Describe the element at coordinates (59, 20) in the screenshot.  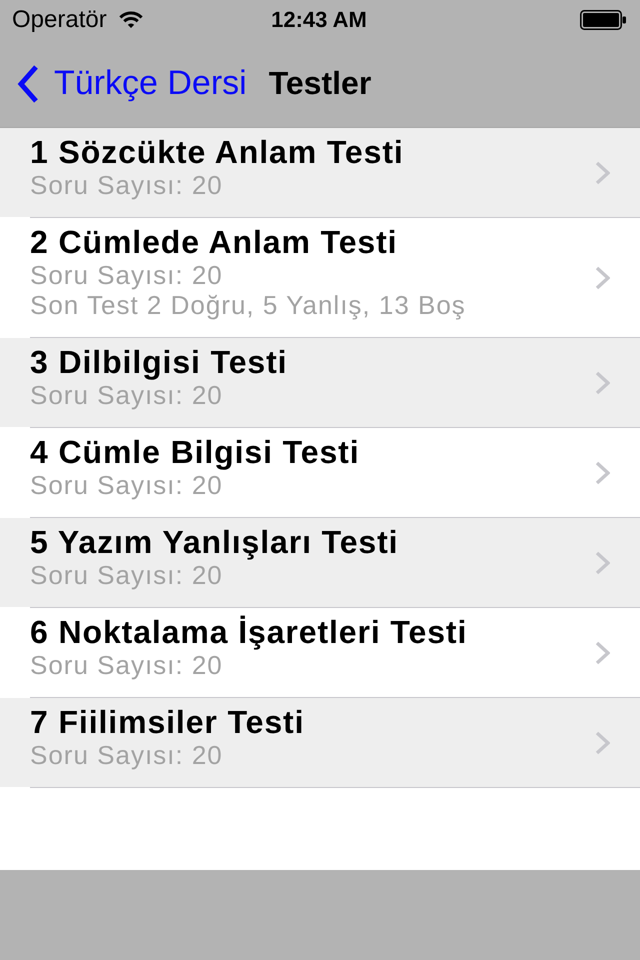
I see `carrier-name: Operatör` at that location.